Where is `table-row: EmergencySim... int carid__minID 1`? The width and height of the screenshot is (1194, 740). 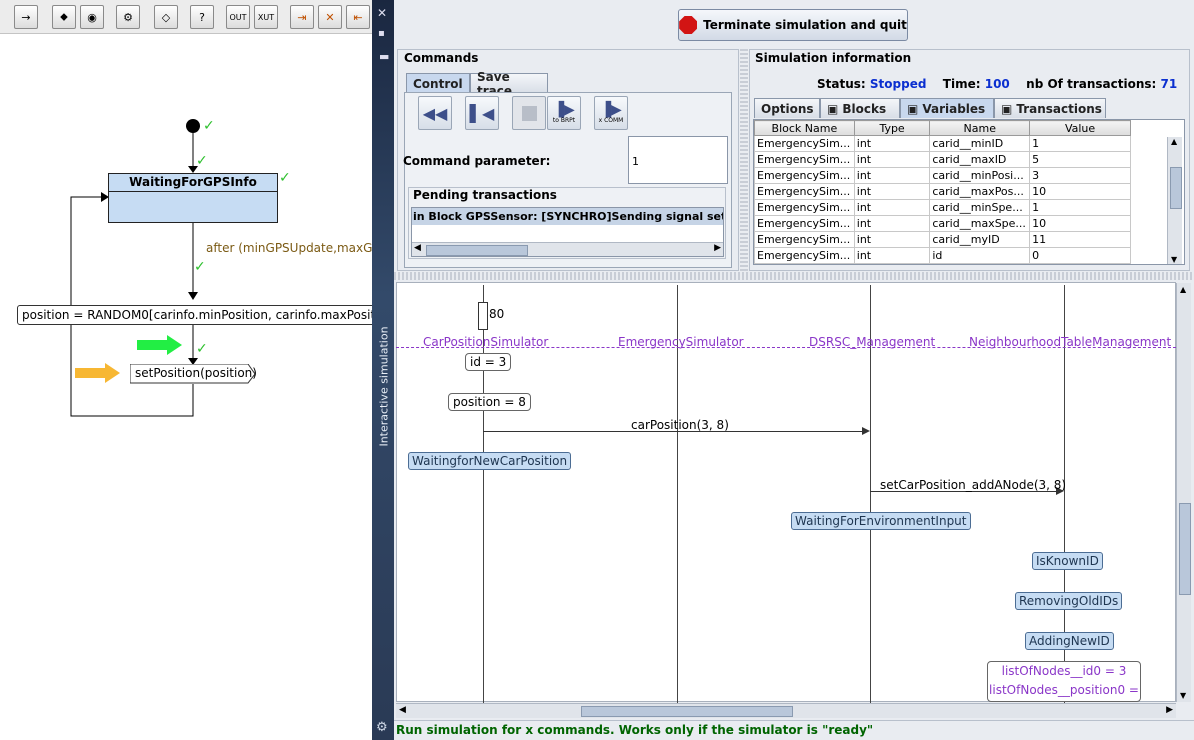 table-row: EmergencySim... int carid__minID 1 is located at coordinates (942, 143).